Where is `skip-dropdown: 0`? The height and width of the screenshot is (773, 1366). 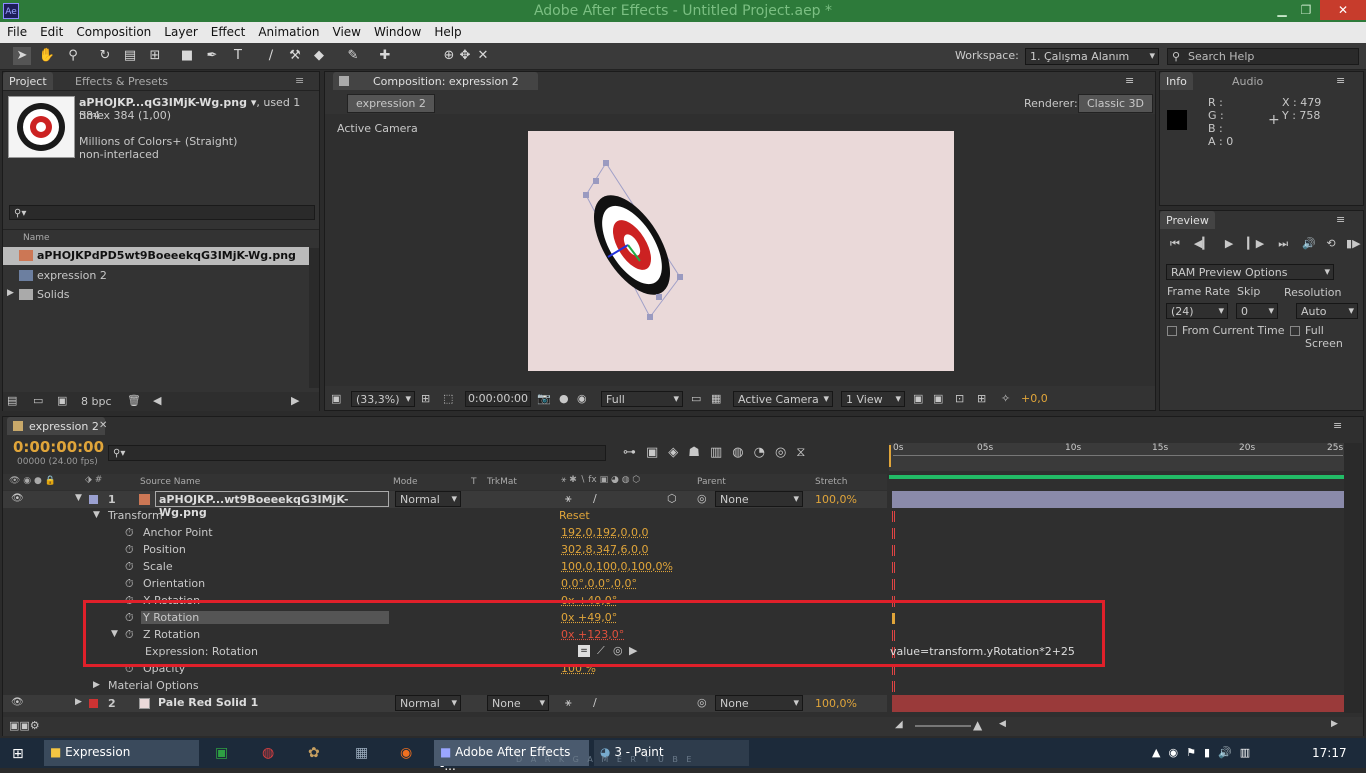 skip-dropdown: 0 is located at coordinates (1257, 311).